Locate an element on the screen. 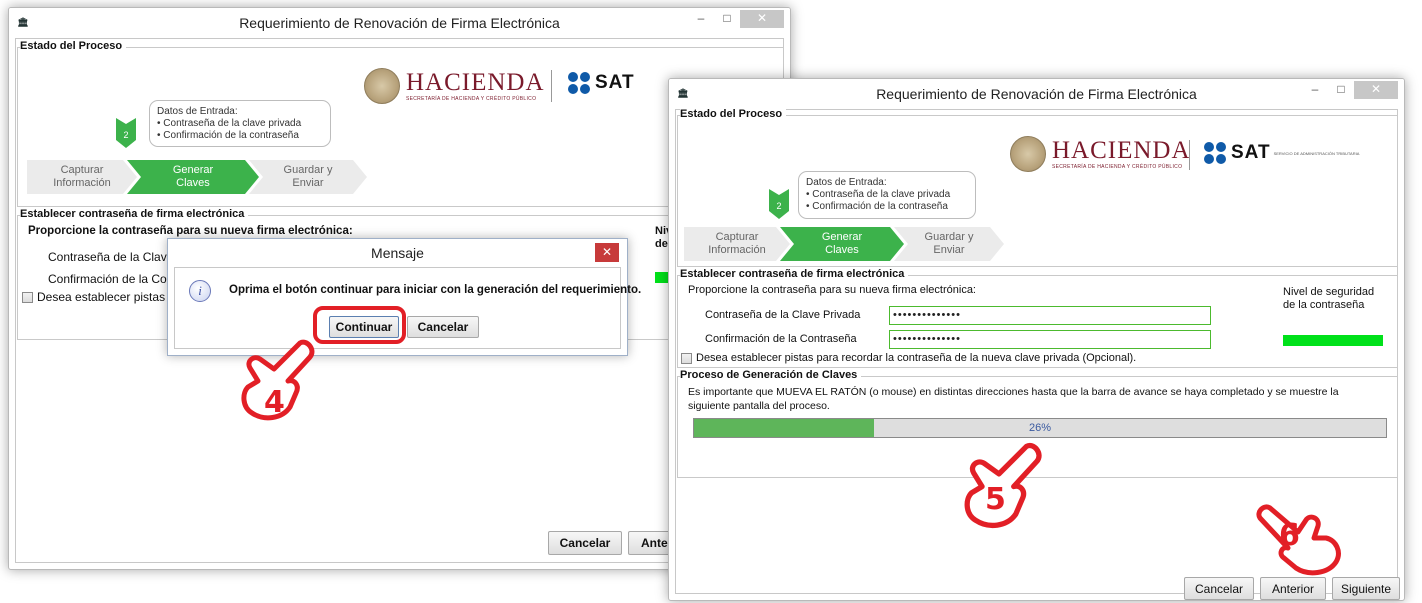 This screenshot has height=603, width=1422. cancelar-button: Cancelar is located at coordinates (443, 327).